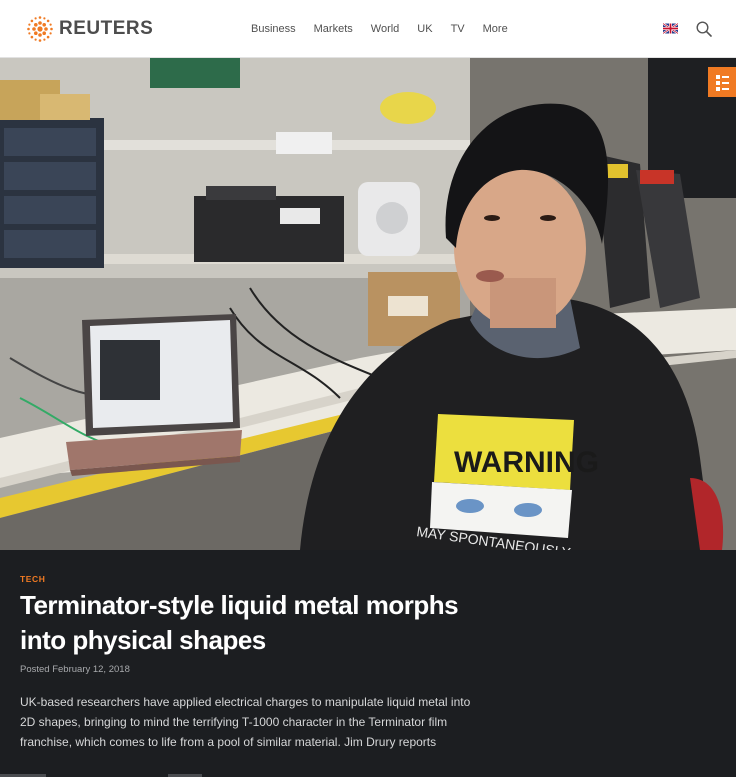 This screenshot has width=736, height=777. I want to click on shirt-warning-text: WARNING, so click(526, 462).